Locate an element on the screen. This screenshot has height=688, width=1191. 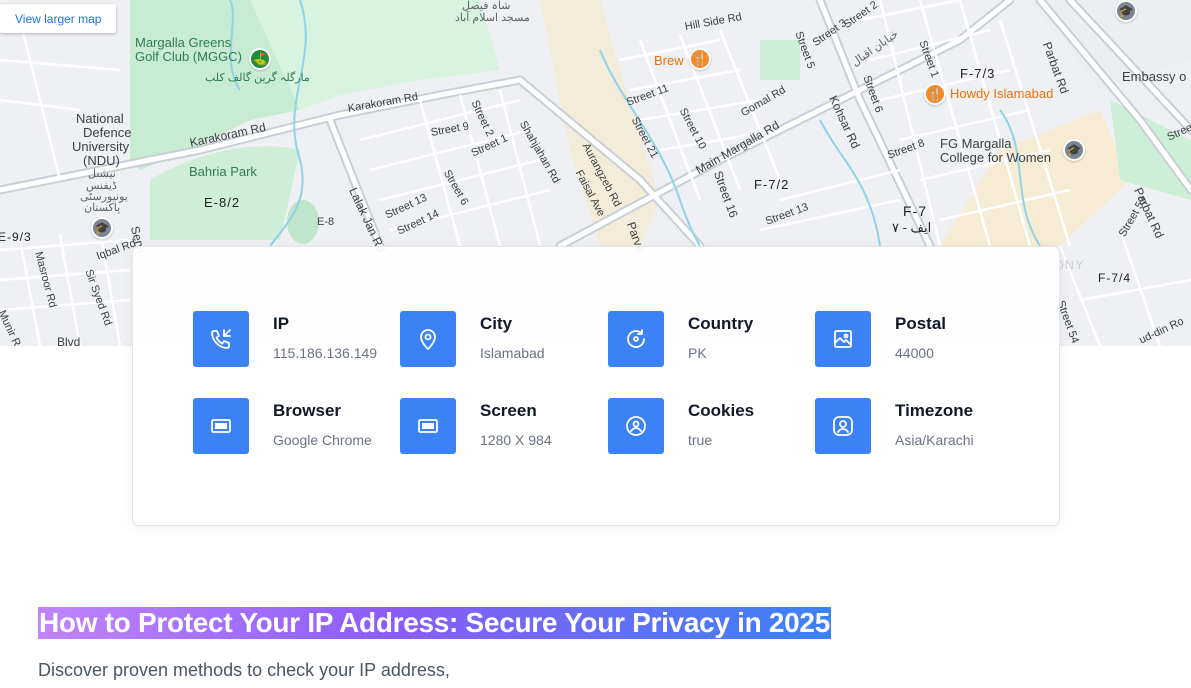
map-label-e82: E-8/2 is located at coordinates (222, 202).